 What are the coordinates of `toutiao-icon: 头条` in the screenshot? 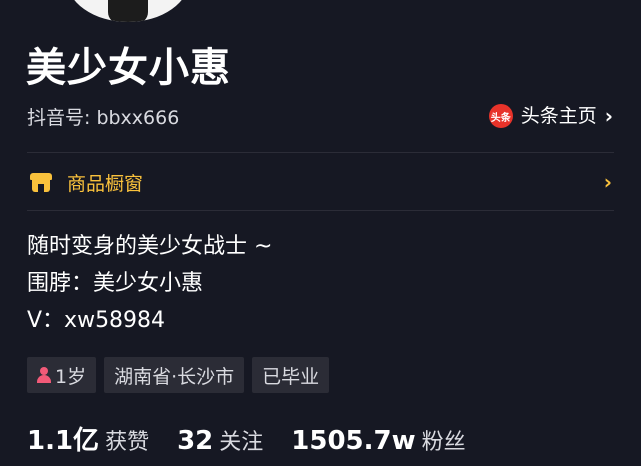 It's located at (500, 116).